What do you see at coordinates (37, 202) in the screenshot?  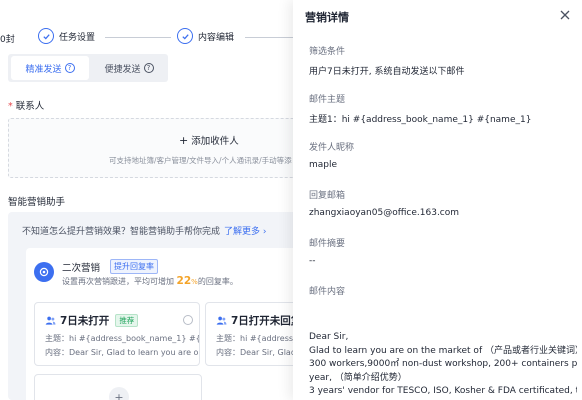 I see `assistant-title: 智能营销助手` at bounding box center [37, 202].